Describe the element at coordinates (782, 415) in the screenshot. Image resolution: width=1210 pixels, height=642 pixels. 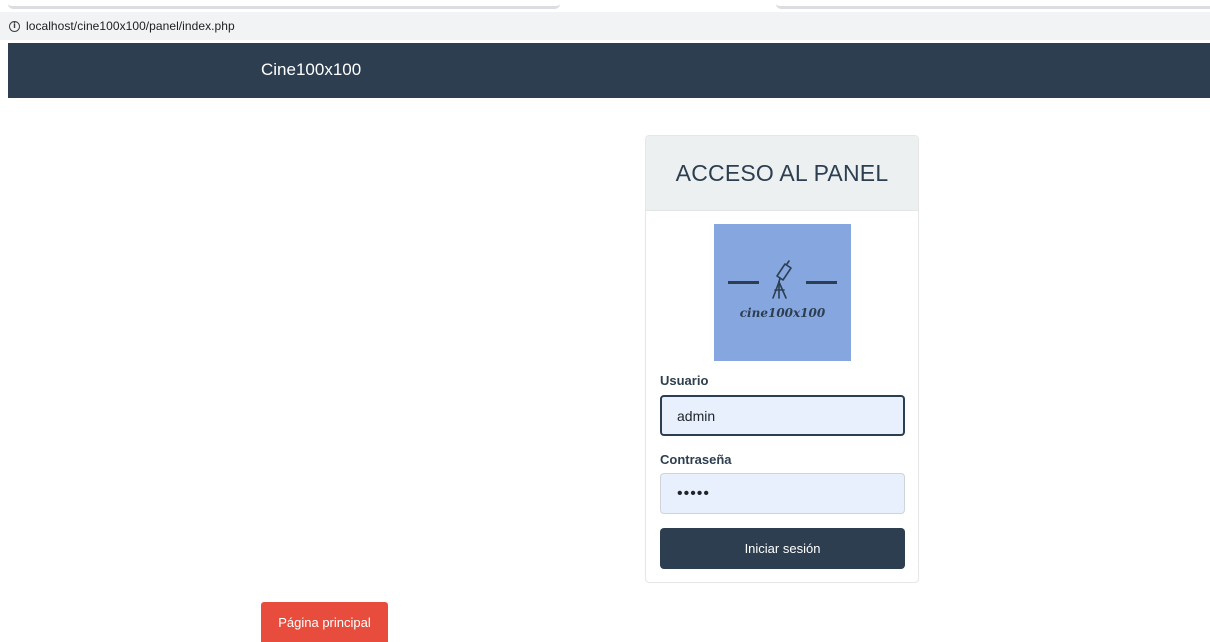
I see `username-input: admin` at that location.